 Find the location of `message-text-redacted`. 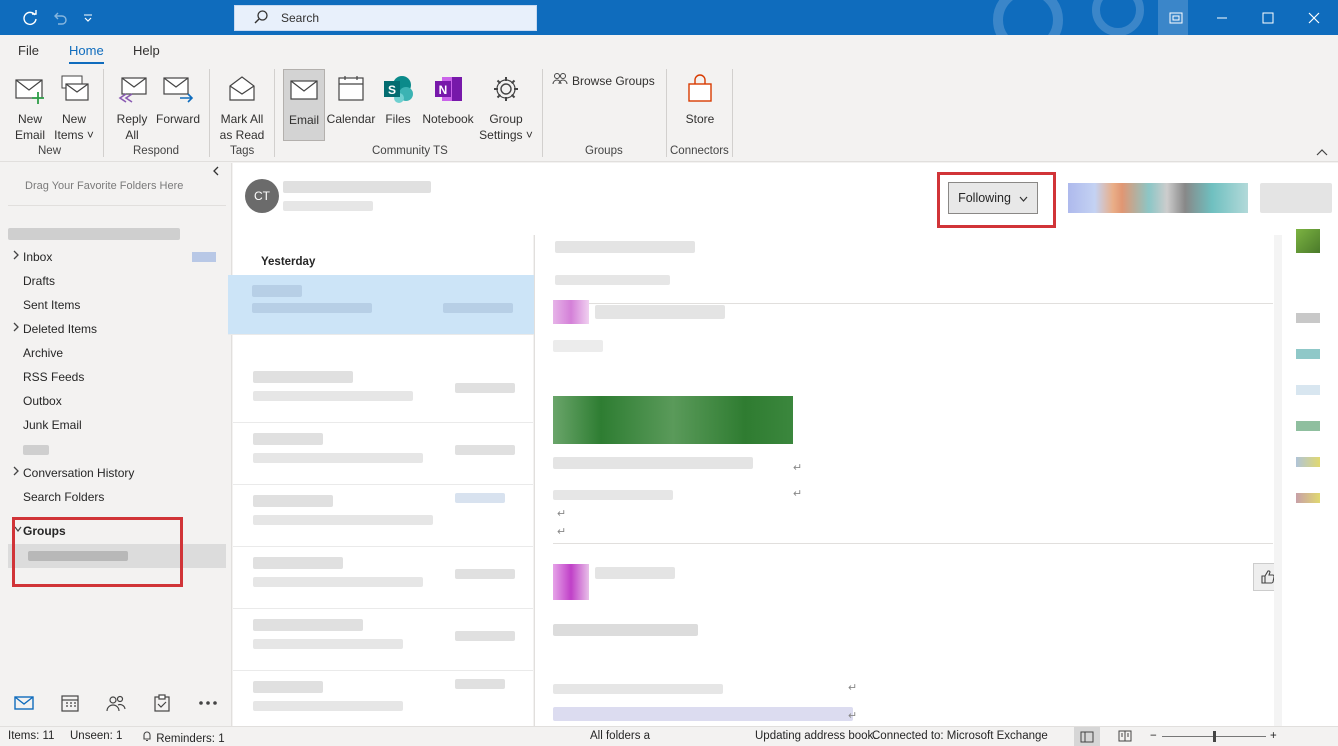

message-text-redacted is located at coordinates (653, 463).